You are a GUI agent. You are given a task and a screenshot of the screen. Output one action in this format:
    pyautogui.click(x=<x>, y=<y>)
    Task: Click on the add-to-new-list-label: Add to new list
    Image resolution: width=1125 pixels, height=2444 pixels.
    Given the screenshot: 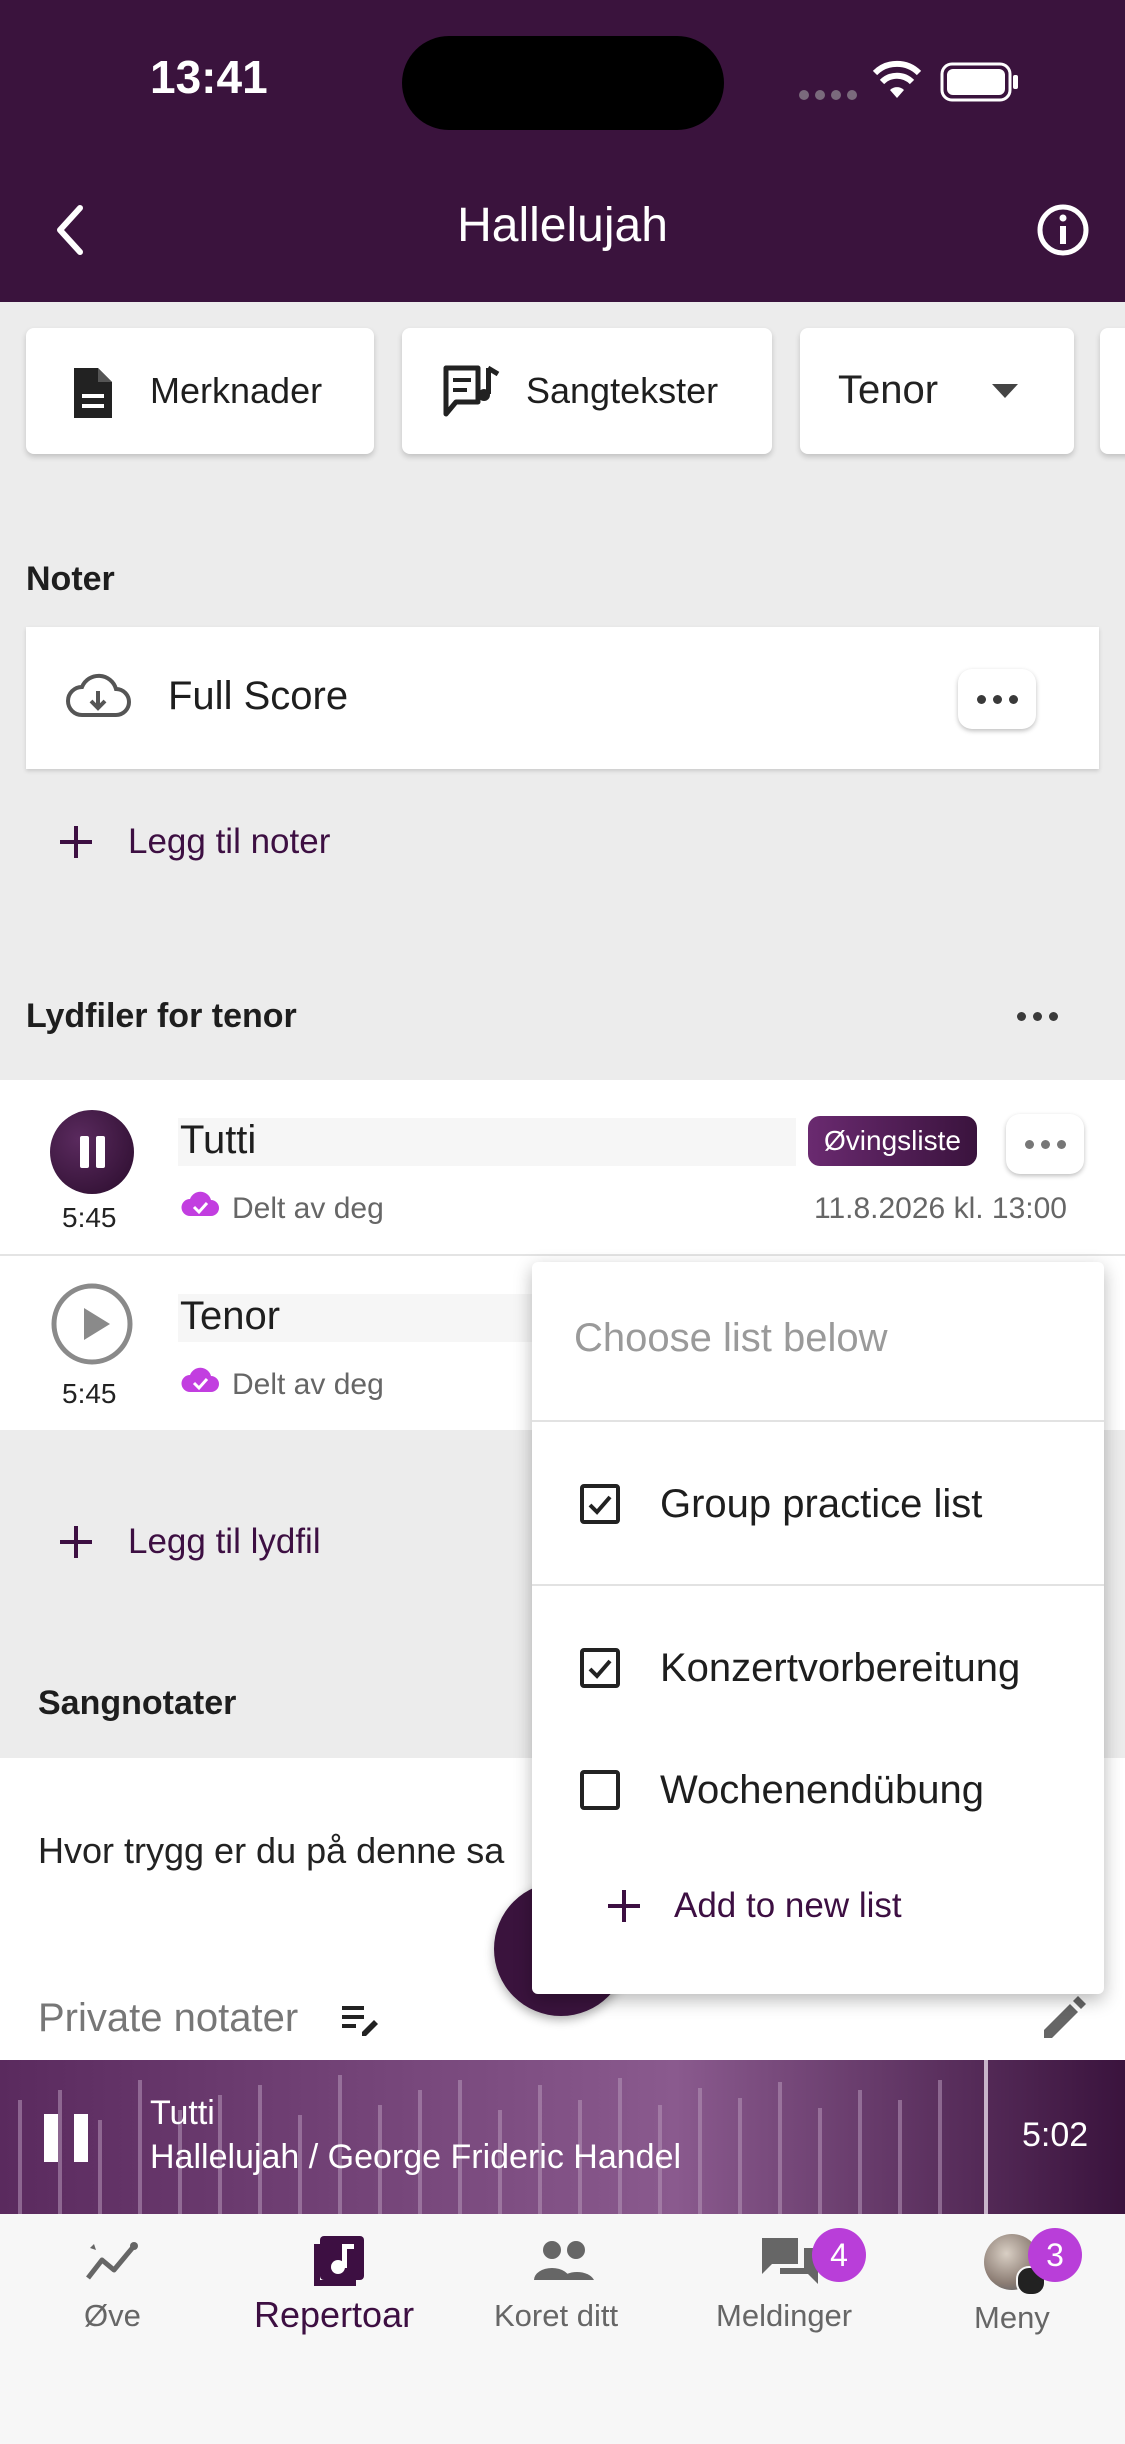 What is the action you would take?
    pyautogui.click(x=788, y=1905)
    